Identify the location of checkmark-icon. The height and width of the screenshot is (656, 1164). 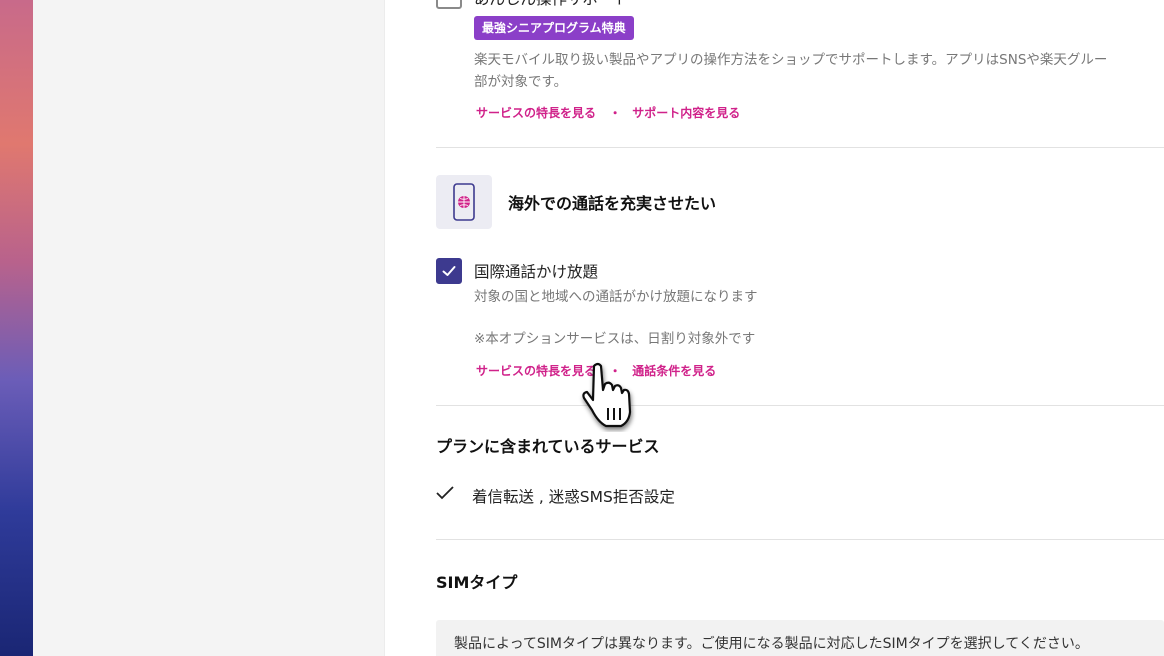
(449, 271).